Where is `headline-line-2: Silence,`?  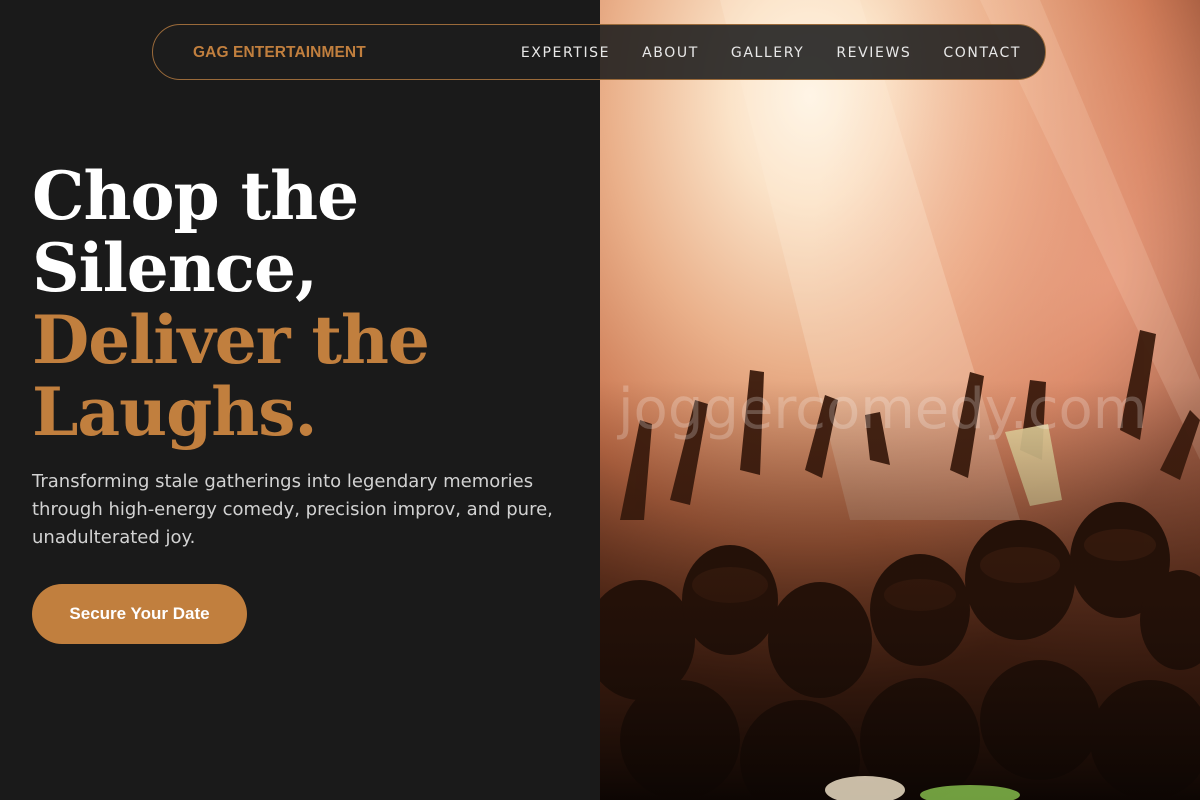 headline-line-2: Silence, is located at coordinates (175, 268).